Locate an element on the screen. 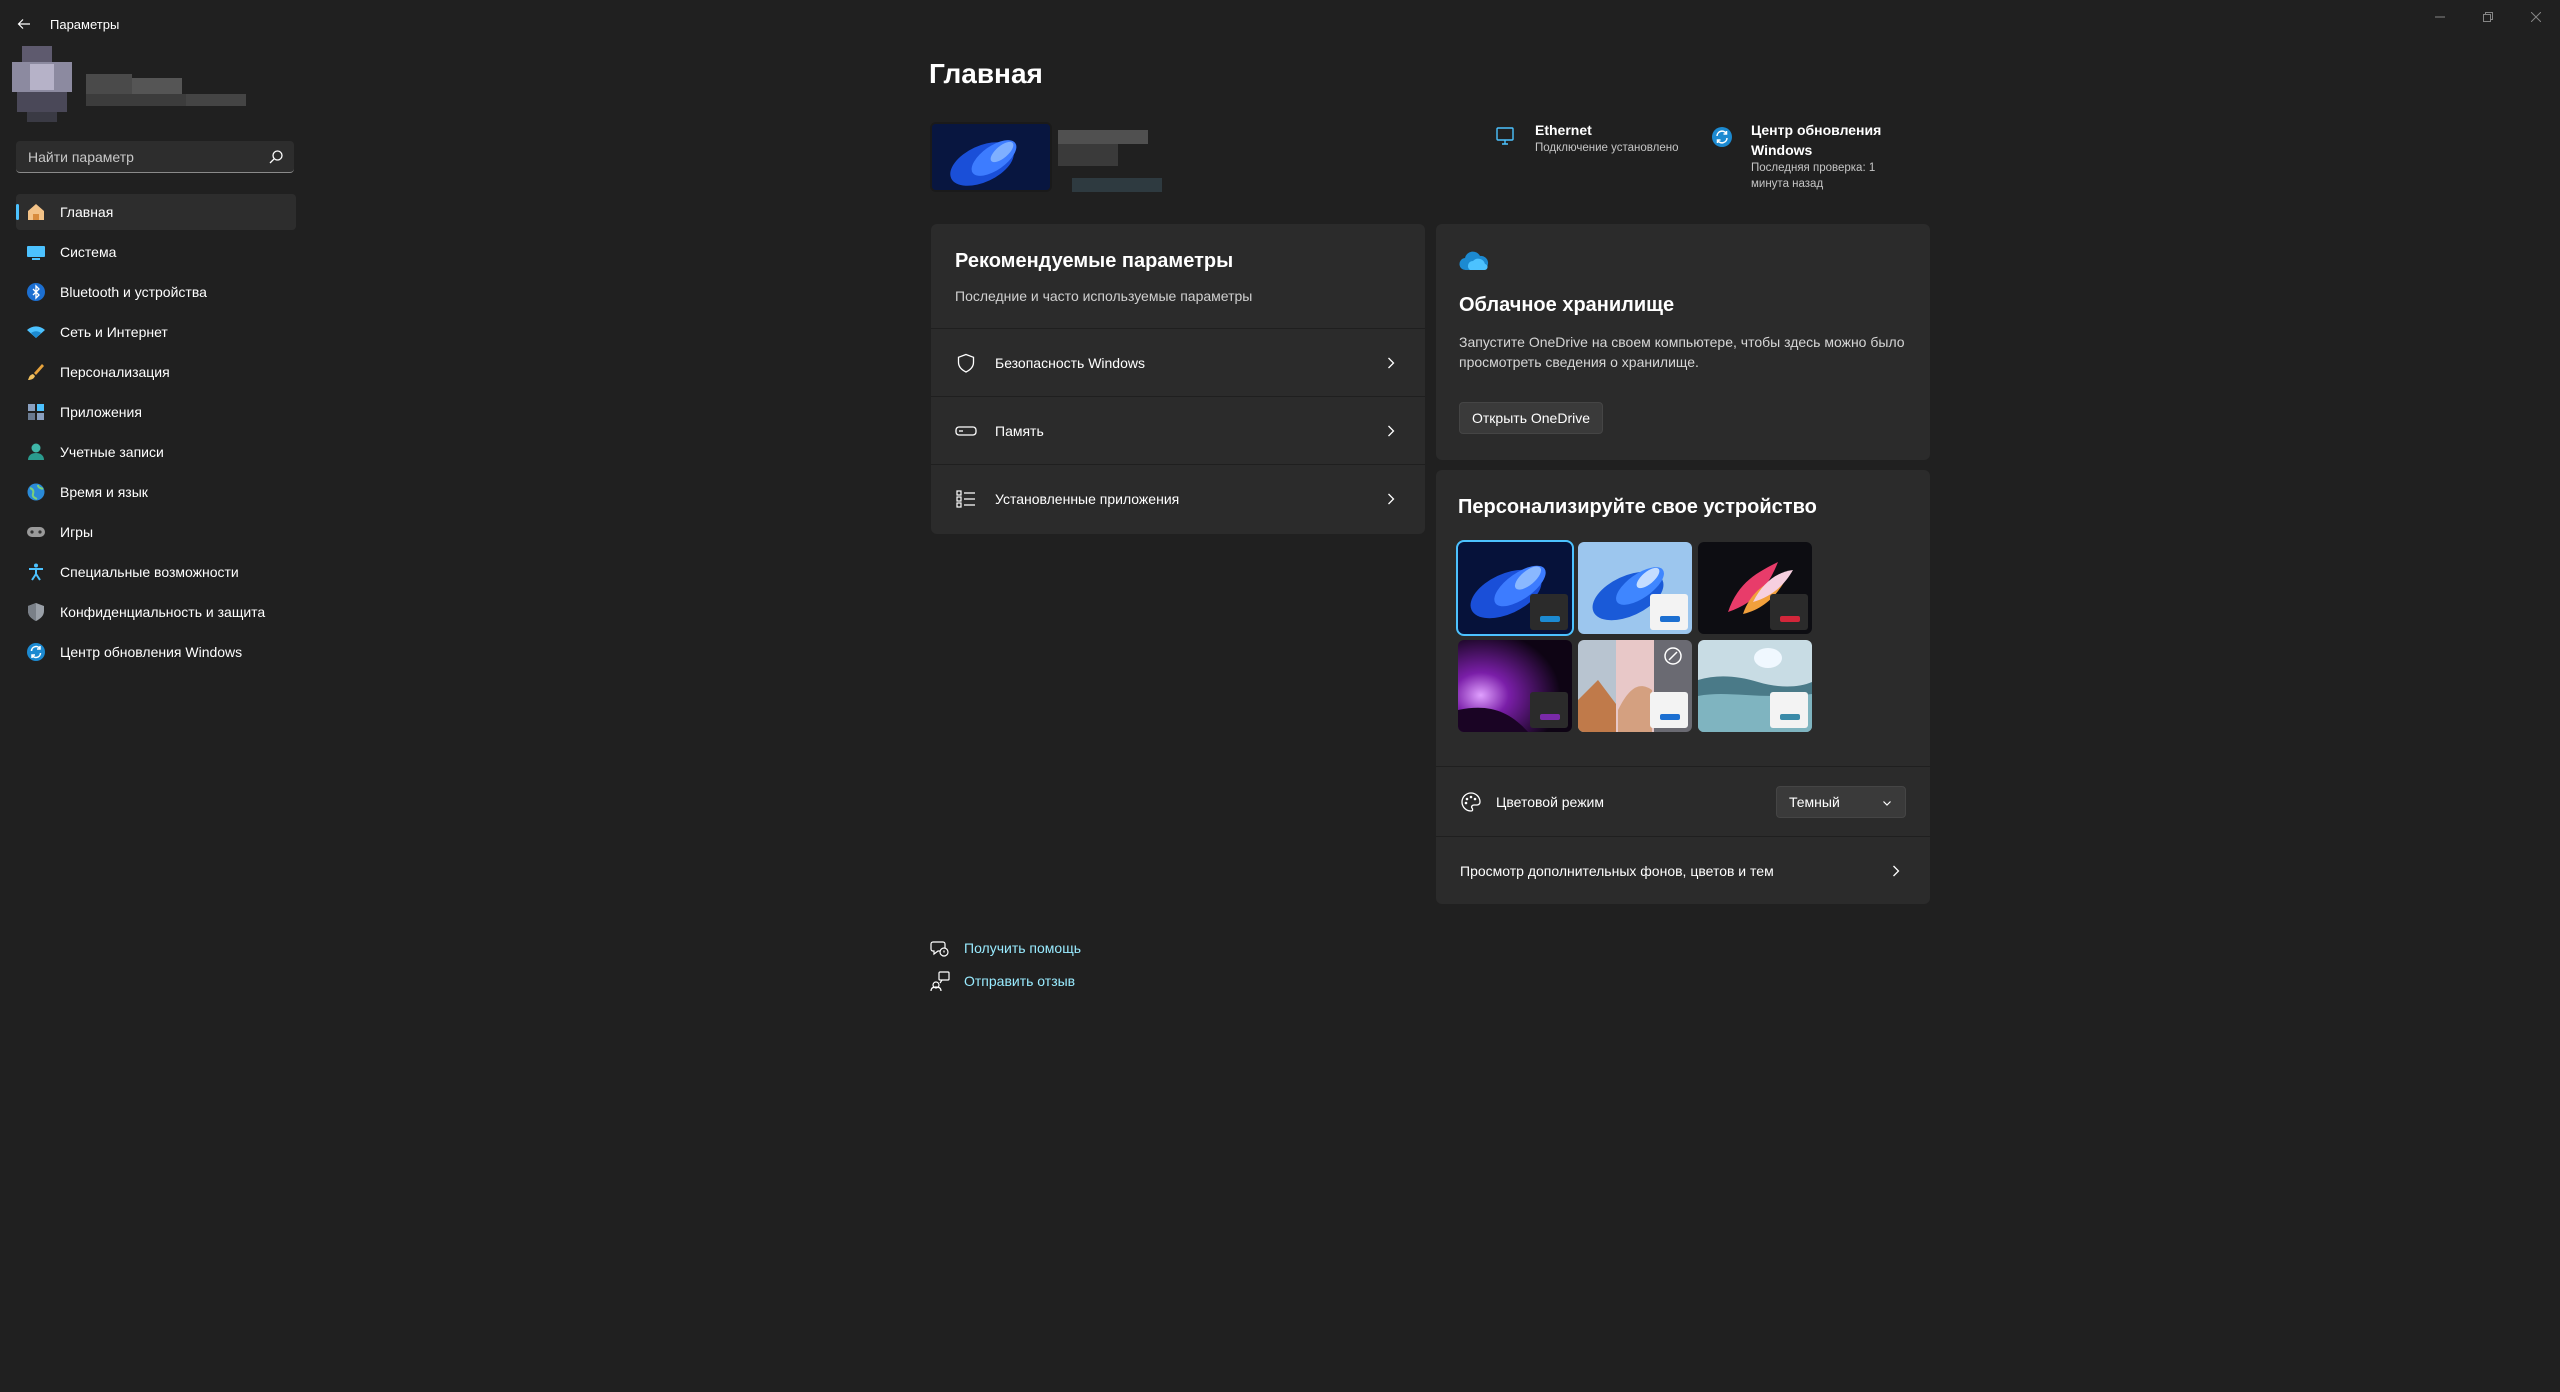  home-icon is located at coordinates (36, 212).